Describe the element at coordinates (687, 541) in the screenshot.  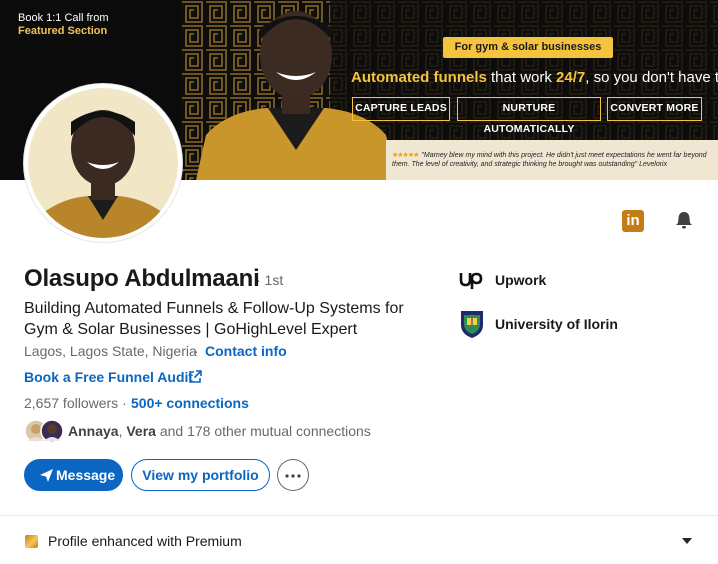
I see `caret-down-icon` at that location.